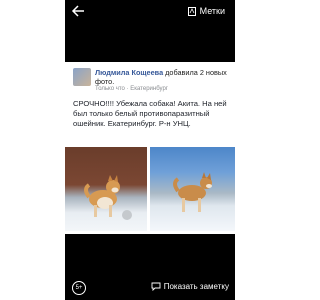 This screenshot has height=300, width=320. What do you see at coordinates (149, 89) in the screenshot?
I see `post-location: Екатеринбург` at bounding box center [149, 89].